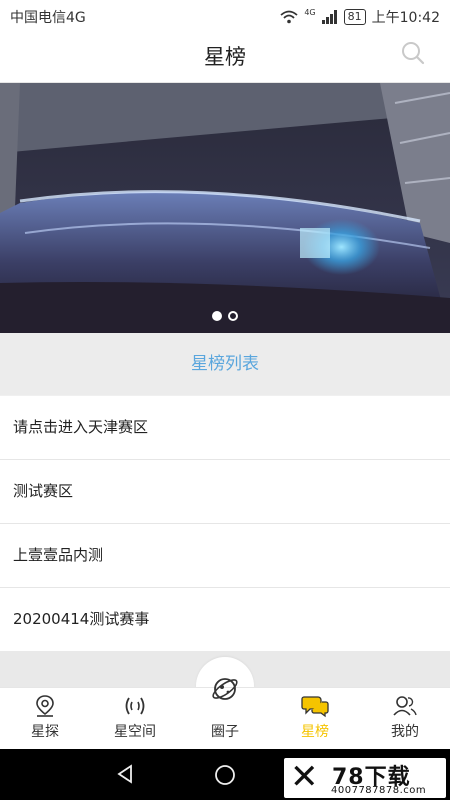 The height and width of the screenshot is (800, 450). I want to click on planet-icon, so click(225, 689).